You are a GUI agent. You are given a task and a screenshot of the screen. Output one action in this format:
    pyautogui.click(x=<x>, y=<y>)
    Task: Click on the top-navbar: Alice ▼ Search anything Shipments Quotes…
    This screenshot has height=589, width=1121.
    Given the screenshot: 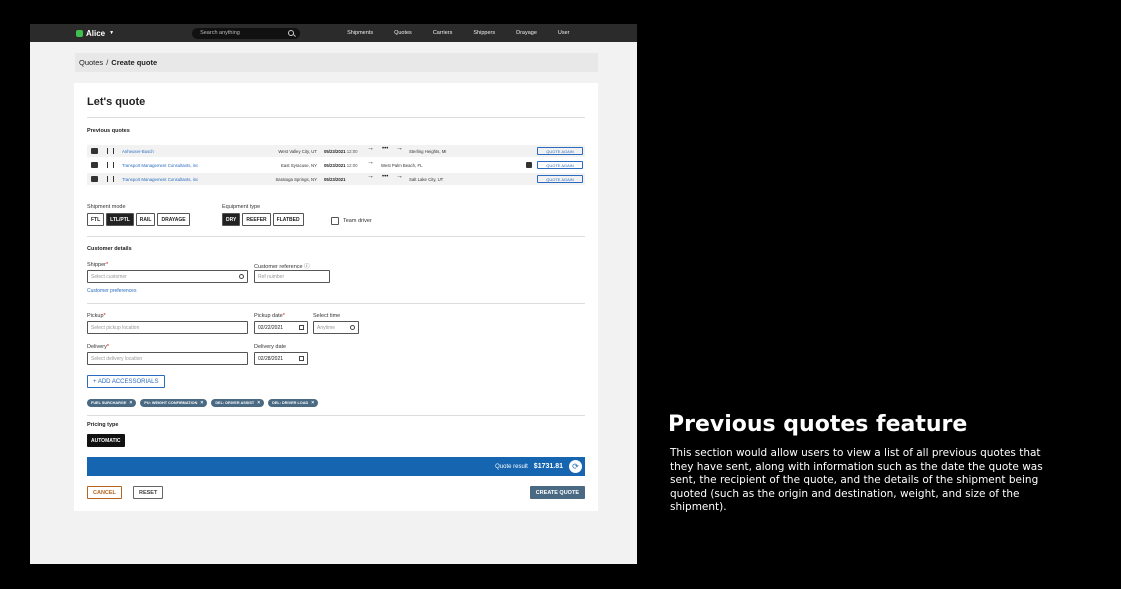 What is the action you would take?
    pyautogui.click(x=333, y=33)
    